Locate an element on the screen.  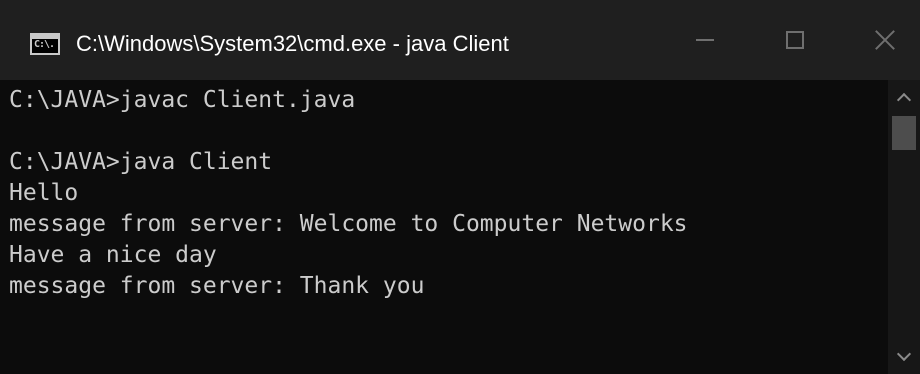
scroll-down-button is located at coordinates (904, 357).